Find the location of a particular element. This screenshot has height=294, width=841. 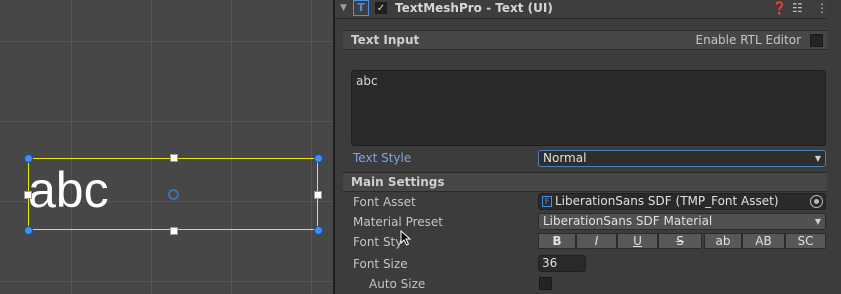

font-style-italic-button: I is located at coordinates (596, 241).